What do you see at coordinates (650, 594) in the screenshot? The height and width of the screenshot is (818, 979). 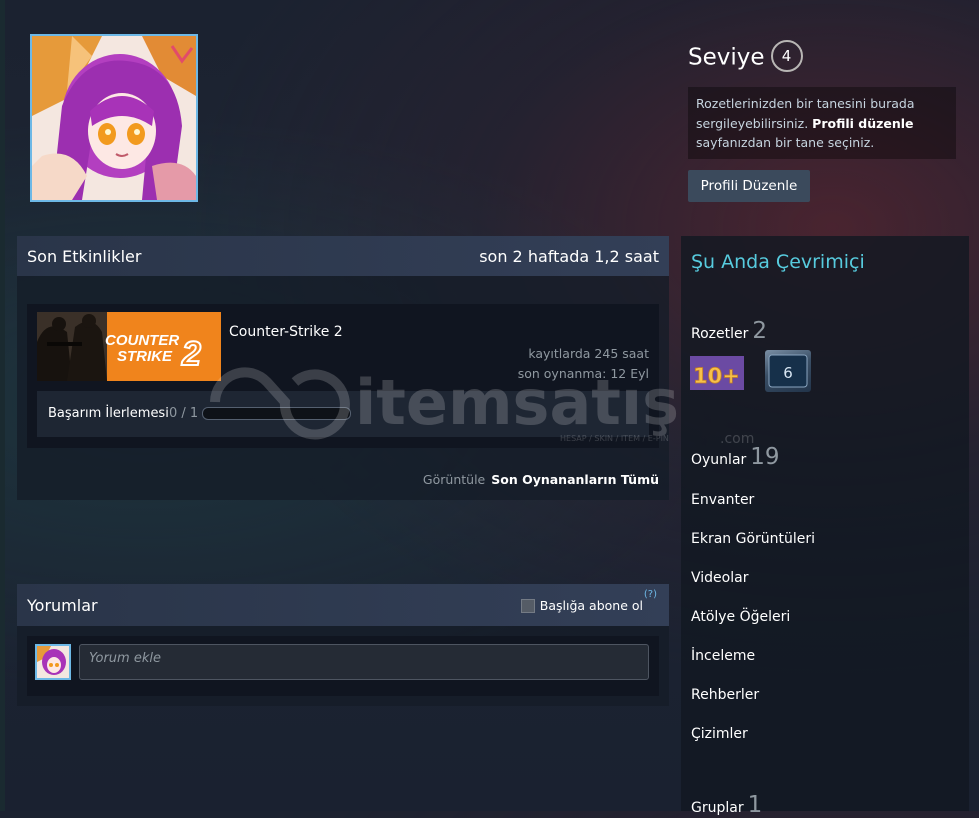 I see `help-icon: (?)` at bounding box center [650, 594].